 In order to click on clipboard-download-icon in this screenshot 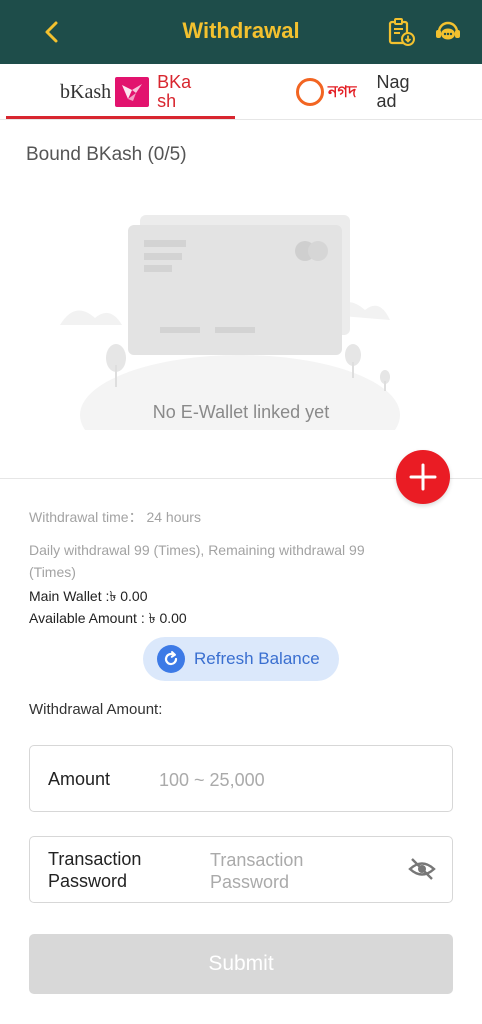, I will do `click(401, 32)`.